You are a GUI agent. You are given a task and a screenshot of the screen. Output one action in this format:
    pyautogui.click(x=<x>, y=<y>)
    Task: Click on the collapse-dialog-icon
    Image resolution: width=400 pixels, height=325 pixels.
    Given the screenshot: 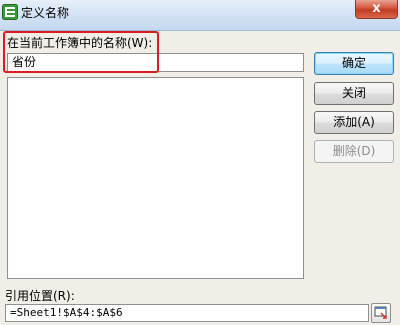 What is the action you would take?
    pyautogui.click(x=380, y=312)
    